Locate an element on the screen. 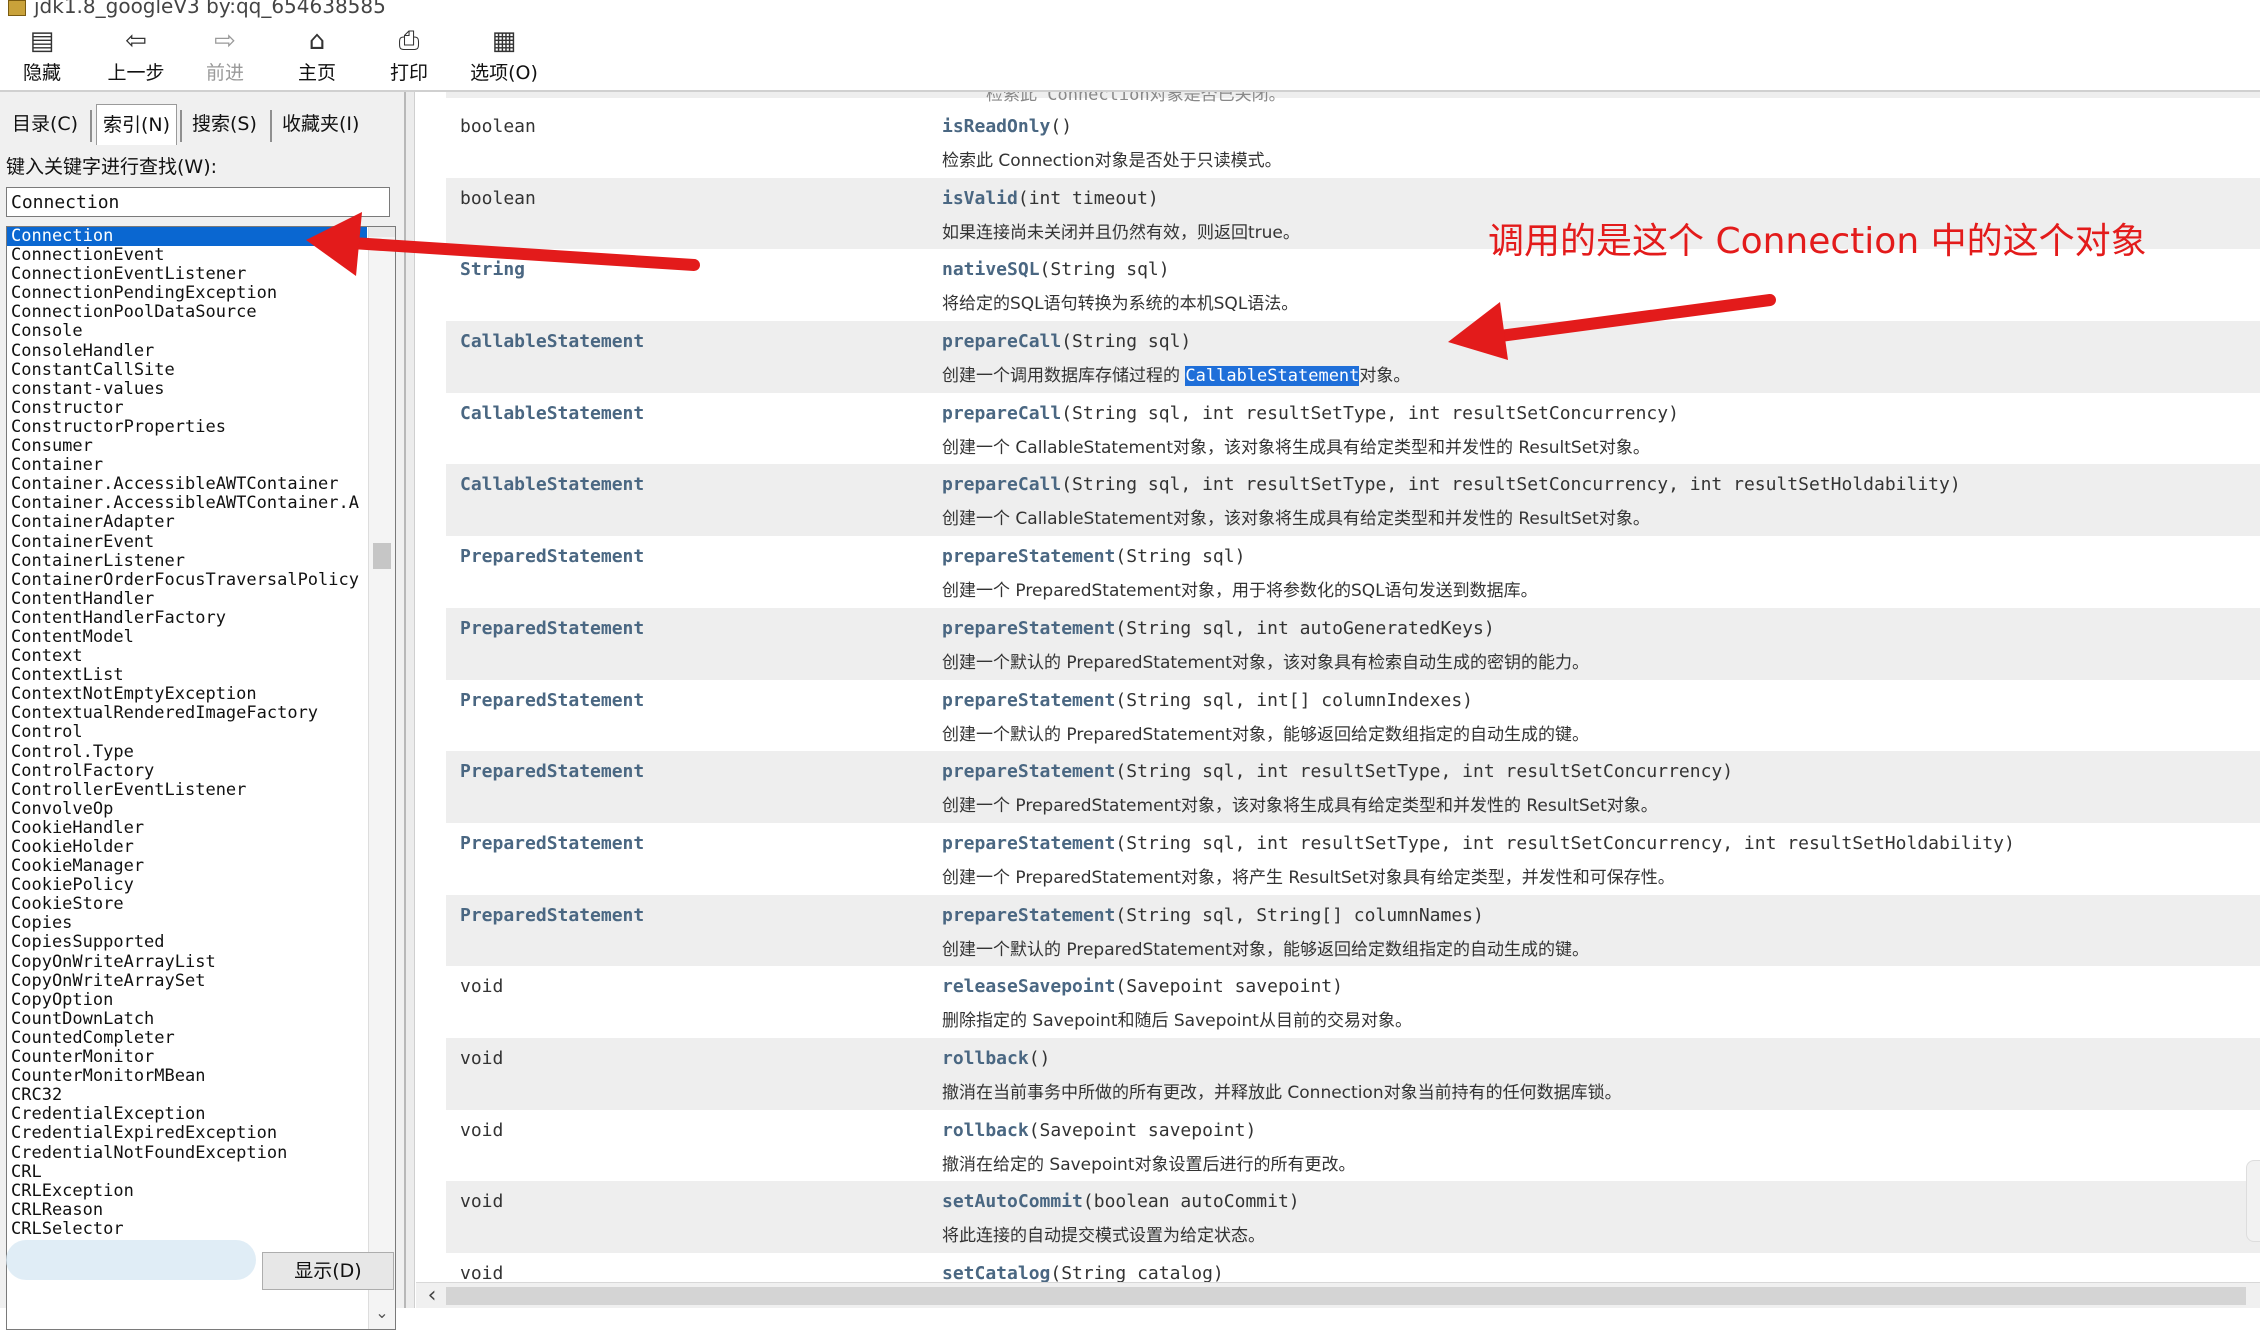 The image size is (2260, 1330). index-list-item: ContextualRenderedImageFactory is located at coordinates (187, 713).